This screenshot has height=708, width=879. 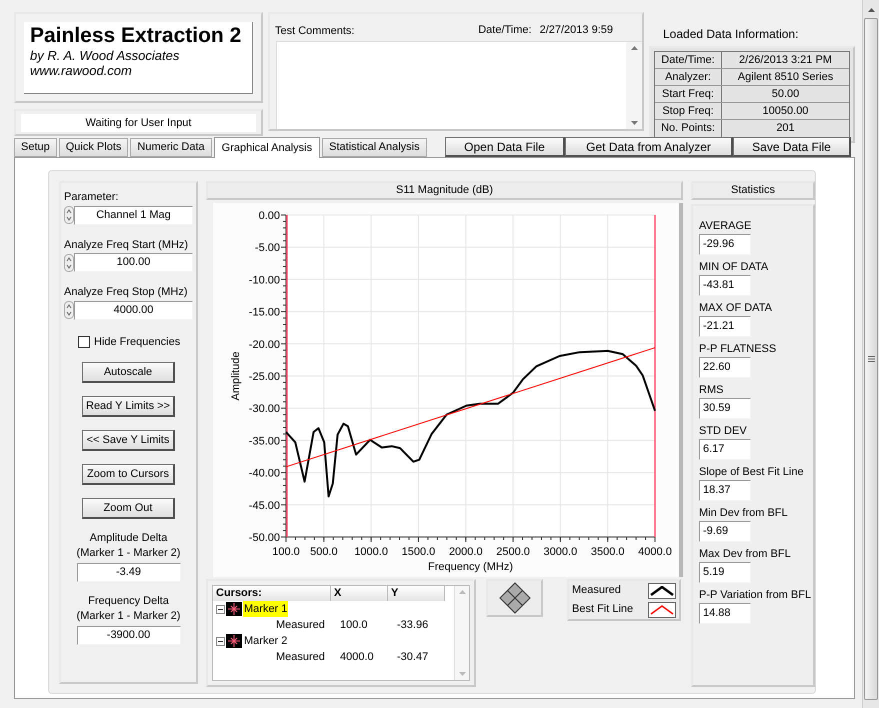 What do you see at coordinates (736, 308) in the screenshot?
I see `statistic-label: MAX OF DATA` at bounding box center [736, 308].